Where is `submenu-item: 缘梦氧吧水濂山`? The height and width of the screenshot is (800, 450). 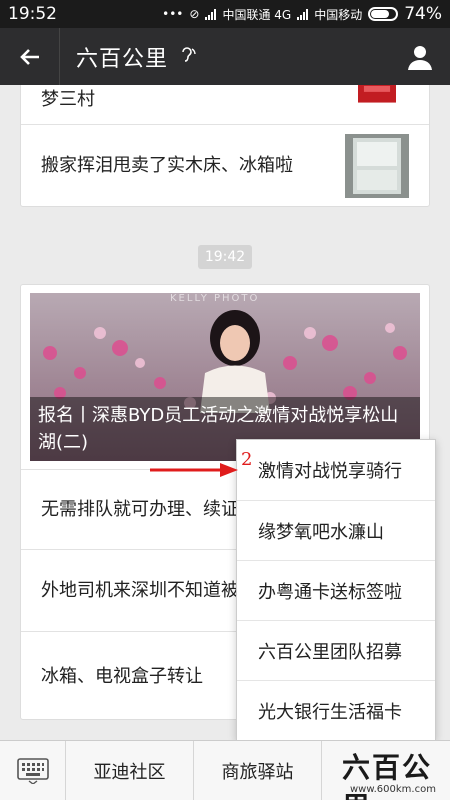
submenu-item: 缘梦氧吧水濂山 is located at coordinates (336, 530).